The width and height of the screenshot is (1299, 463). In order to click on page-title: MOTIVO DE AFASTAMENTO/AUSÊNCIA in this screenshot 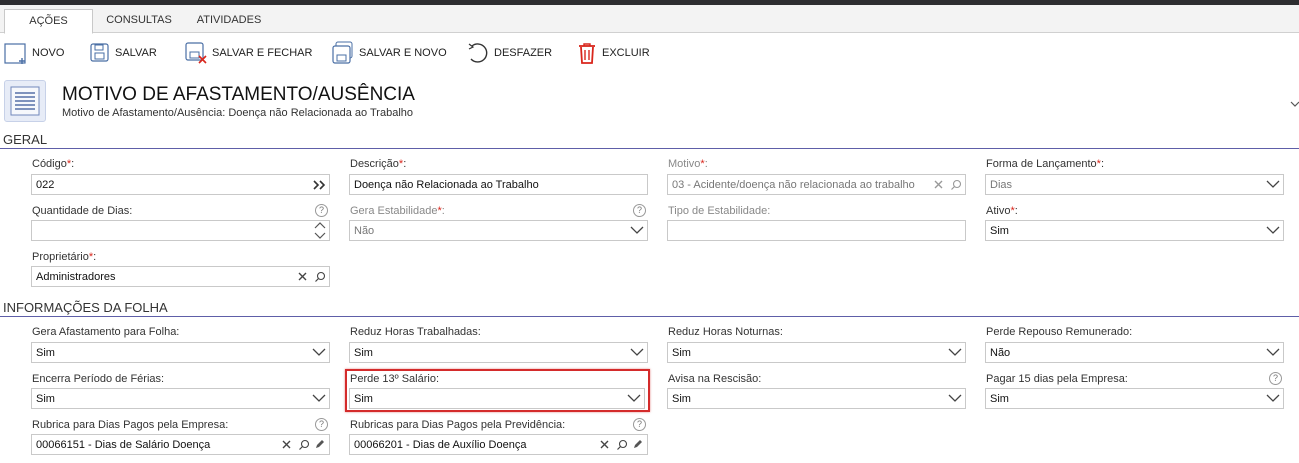, I will do `click(238, 94)`.